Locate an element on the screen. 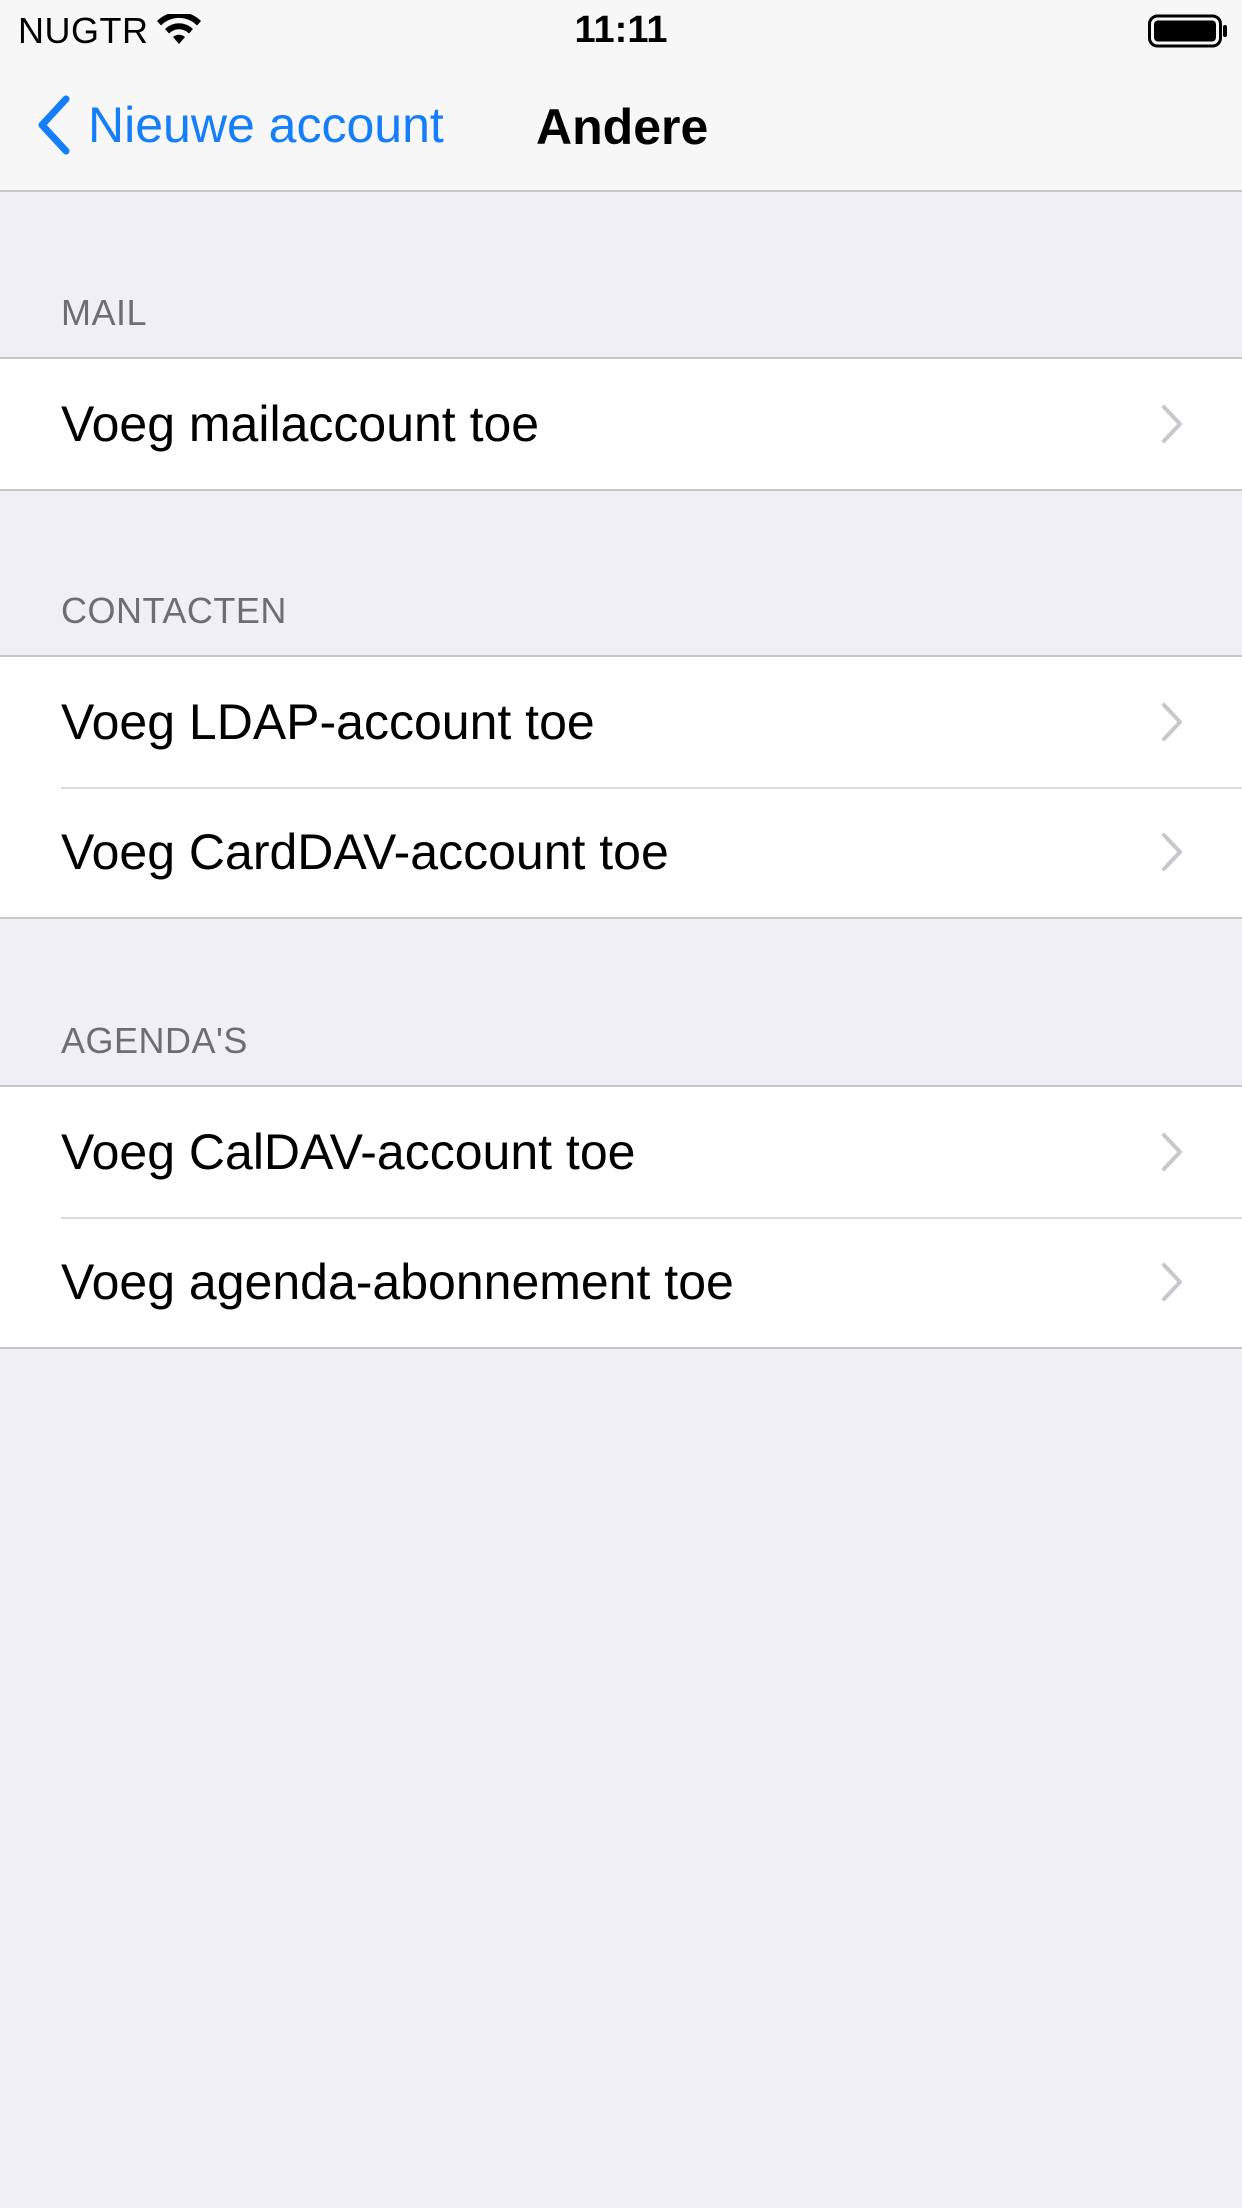  chevron-left-icon is located at coordinates (54, 125).